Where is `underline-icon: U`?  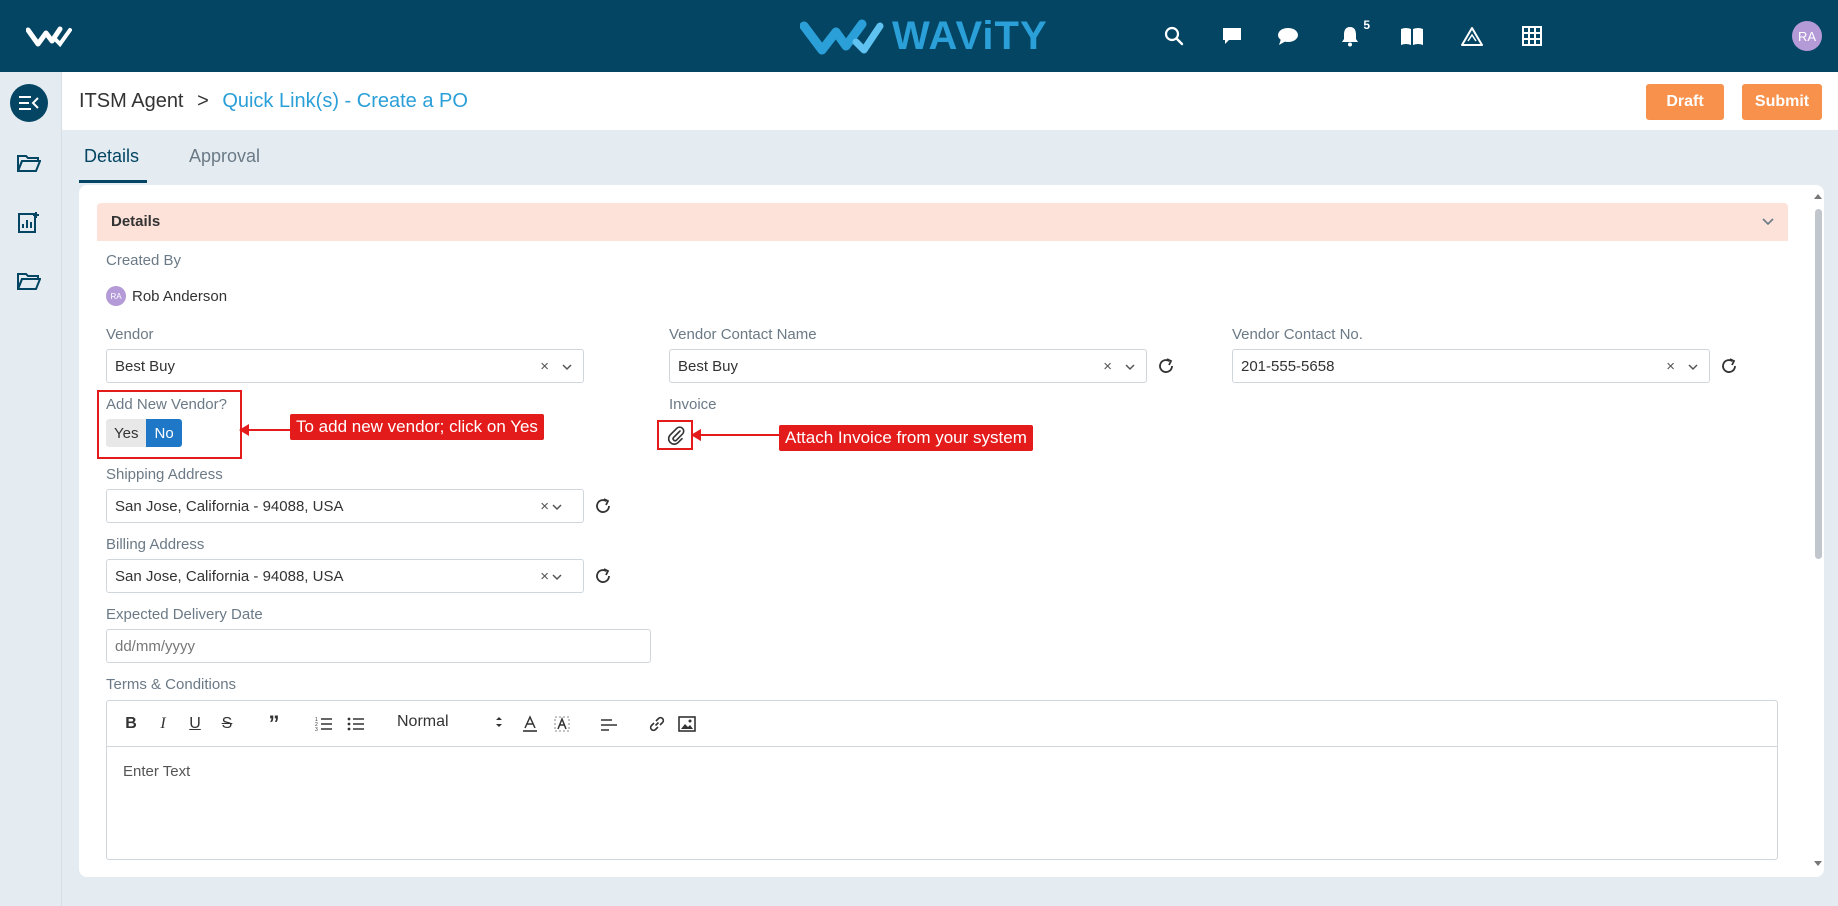 underline-icon: U is located at coordinates (195, 724).